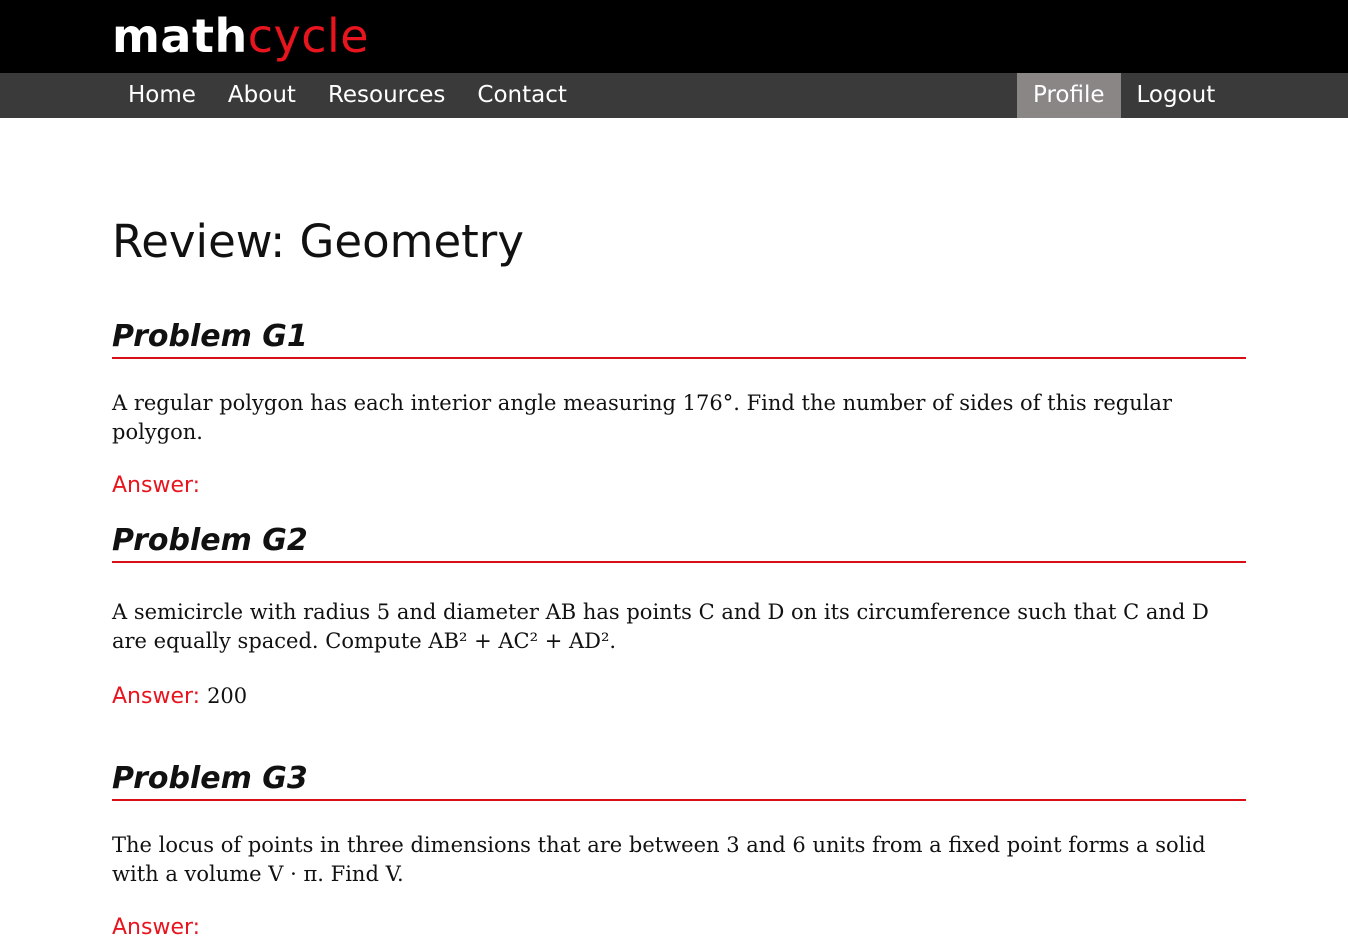  Describe the element at coordinates (674, 36) in the screenshot. I see `top-bar: mathcycle` at that location.